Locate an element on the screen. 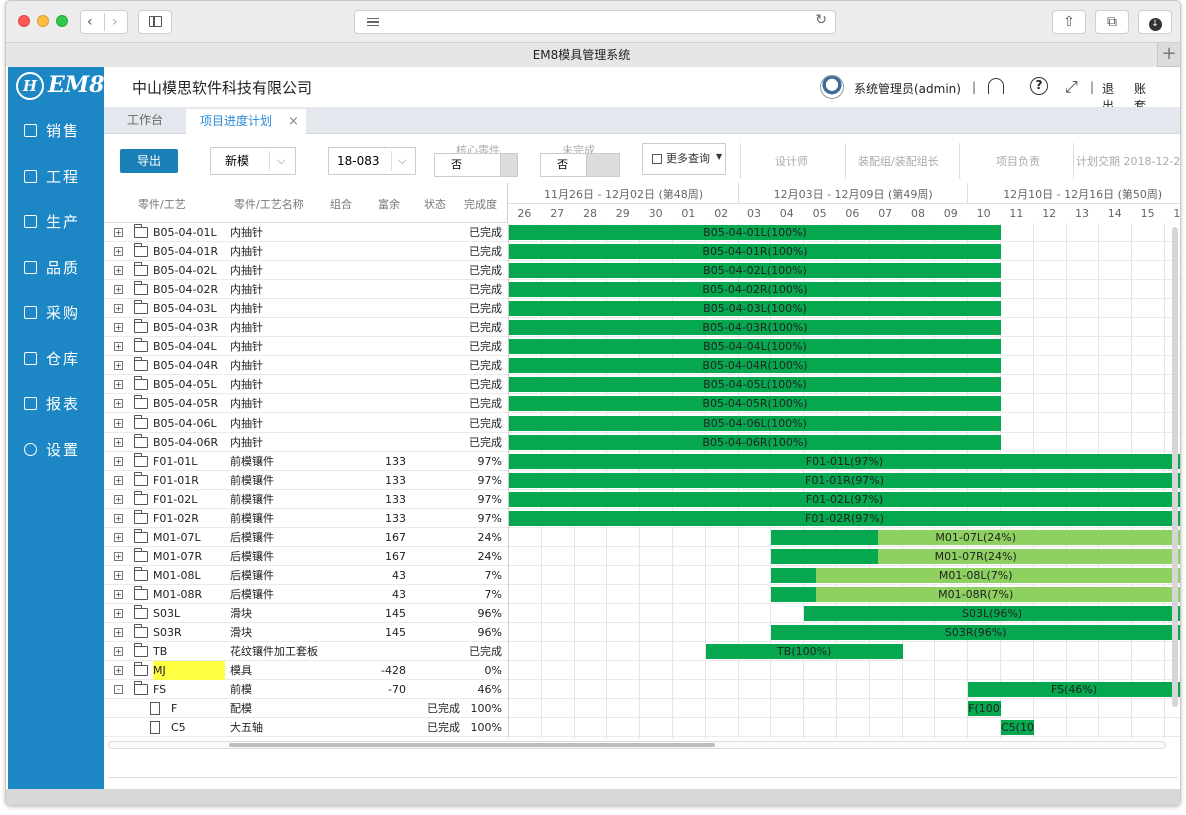 The image size is (1186, 815). table-row: + F01-02R 前模镶件 133 97% F01-02R(97%) is located at coordinates (642, 518).